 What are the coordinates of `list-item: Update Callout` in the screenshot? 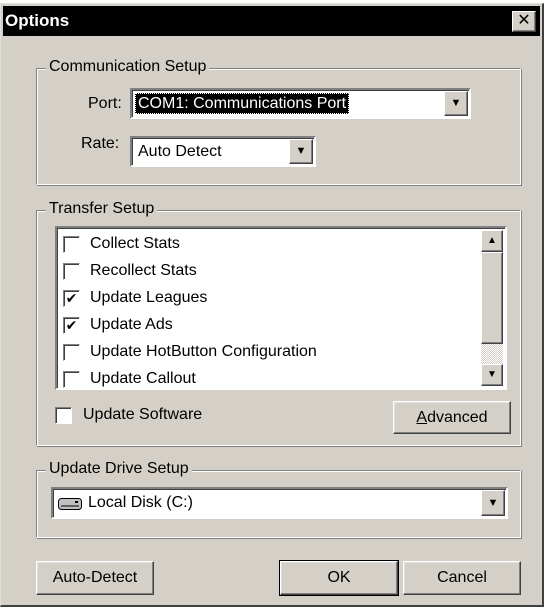 It's located at (273, 377).